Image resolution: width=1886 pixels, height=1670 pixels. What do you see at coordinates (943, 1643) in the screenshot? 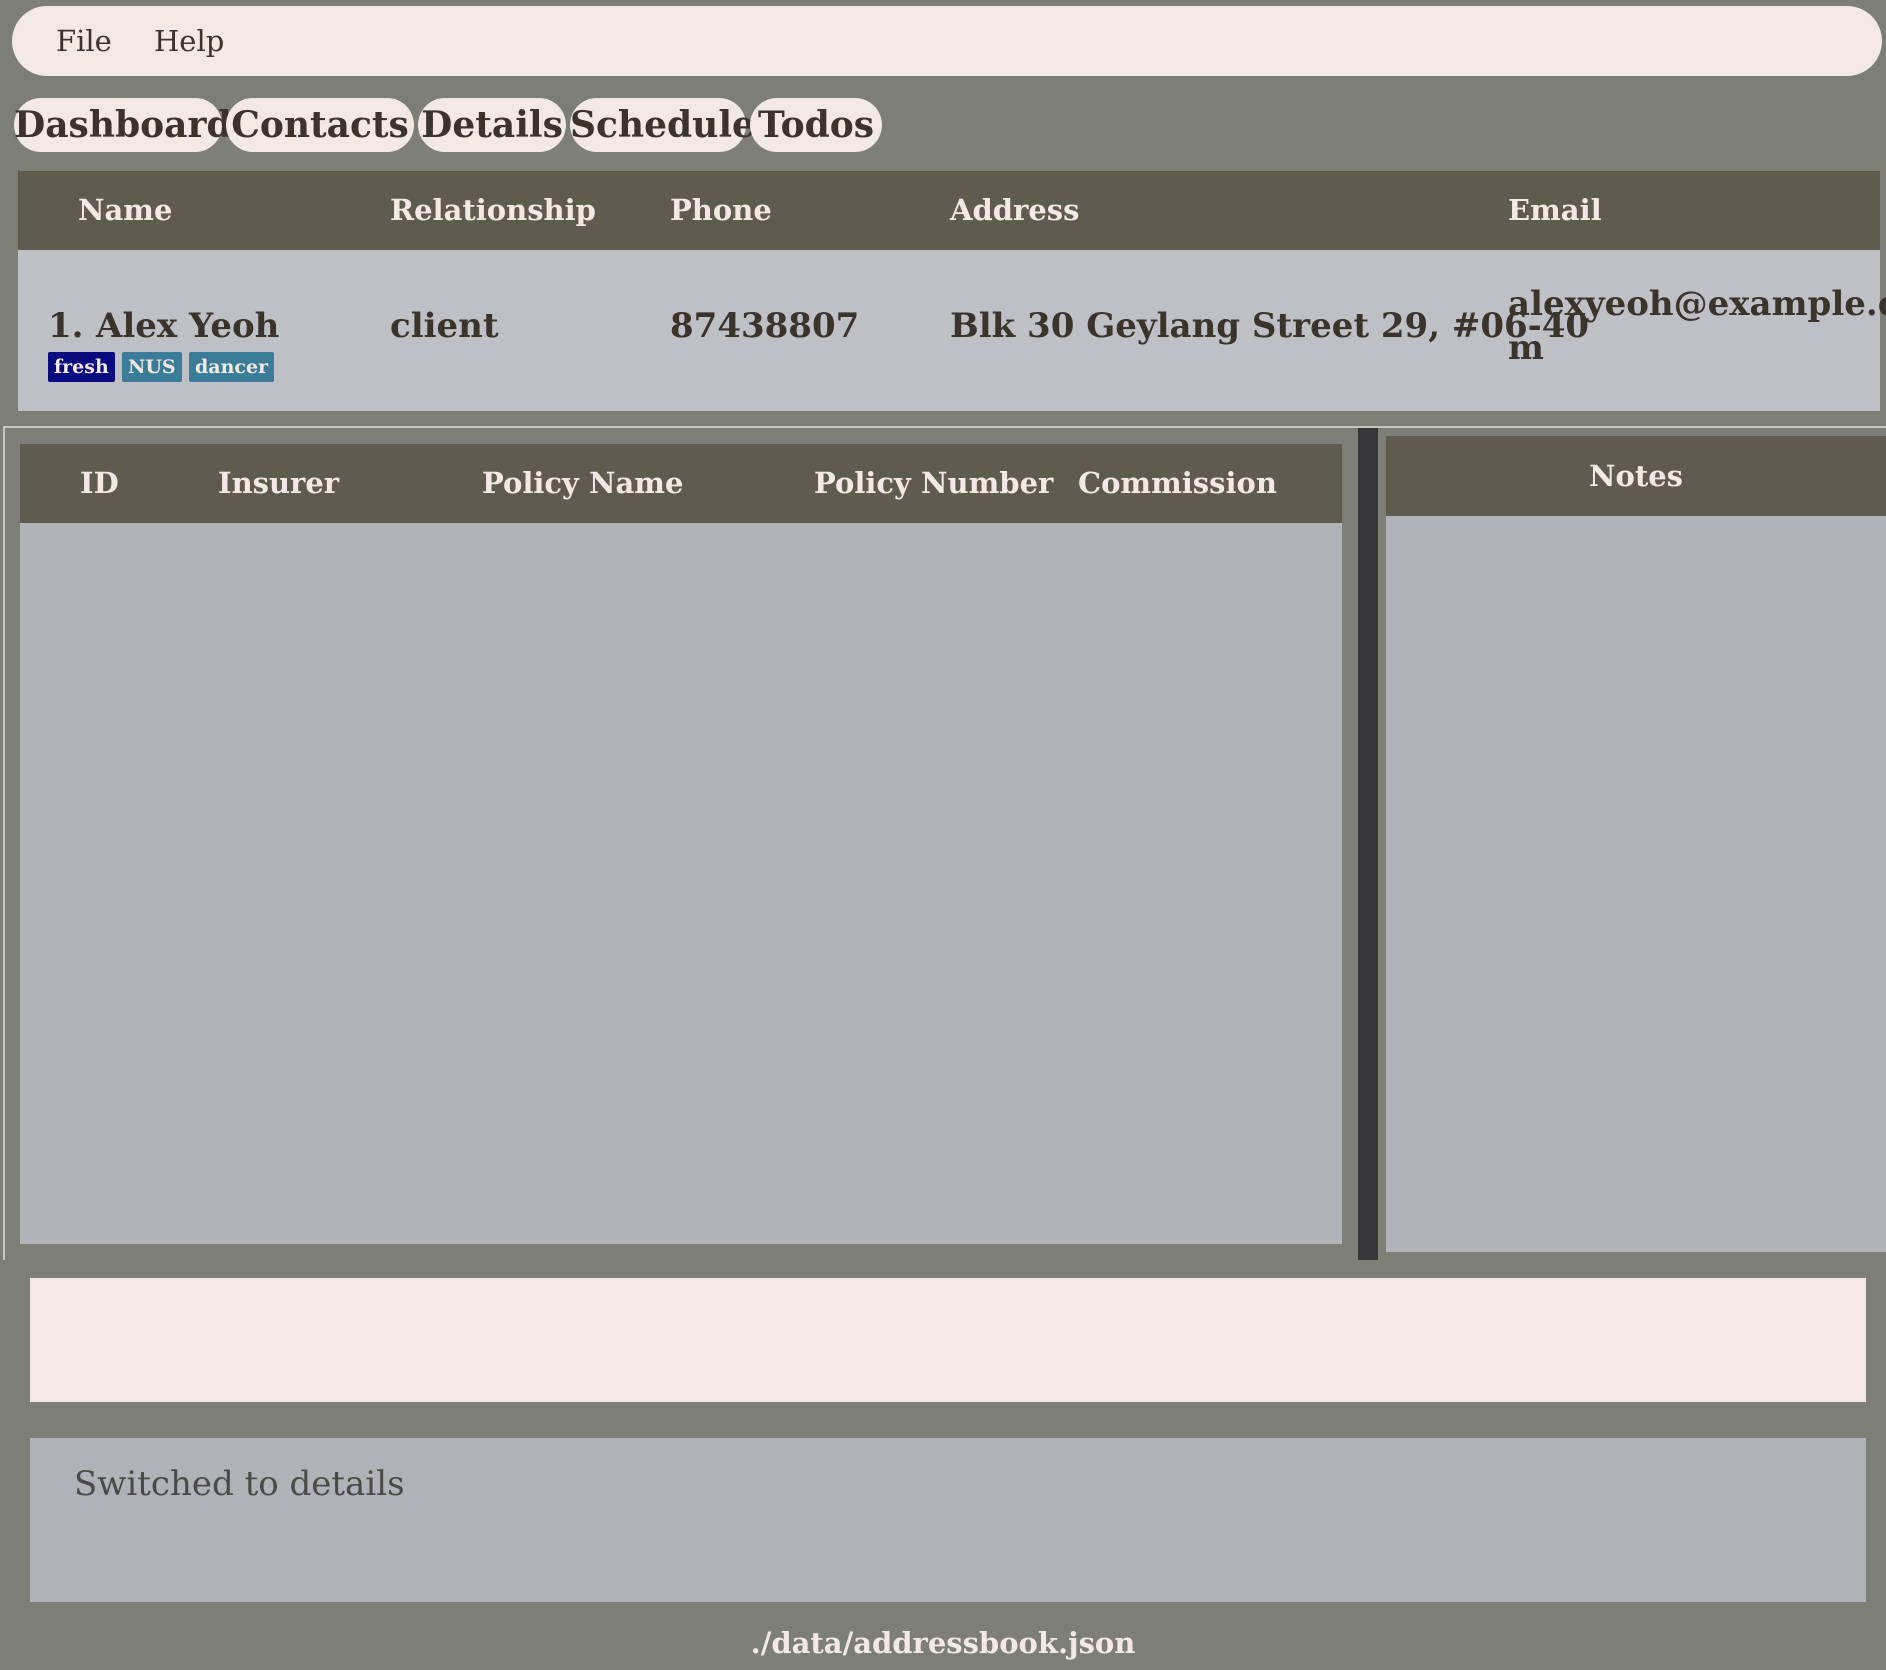
I see `status-bar-path: ./data/addressbook.json` at bounding box center [943, 1643].